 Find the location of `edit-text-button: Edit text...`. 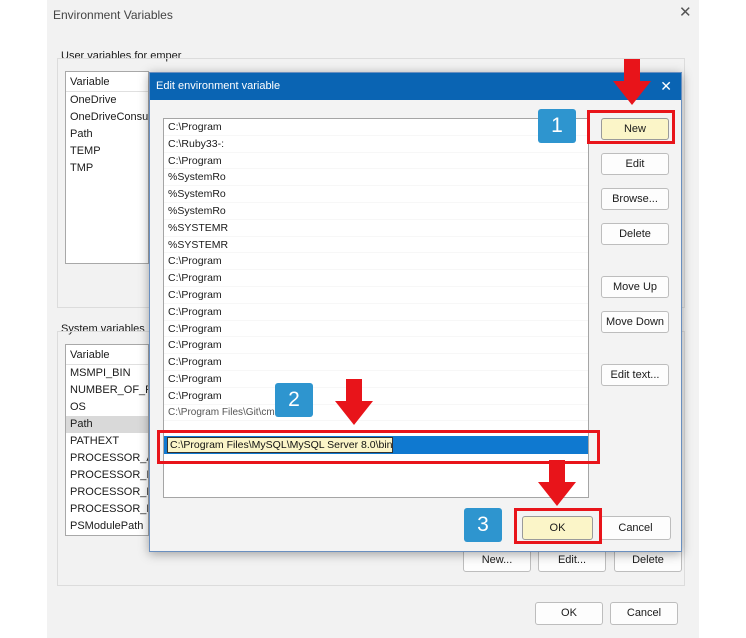

edit-text-button: Edit text... is located at coordinates (635, 375).